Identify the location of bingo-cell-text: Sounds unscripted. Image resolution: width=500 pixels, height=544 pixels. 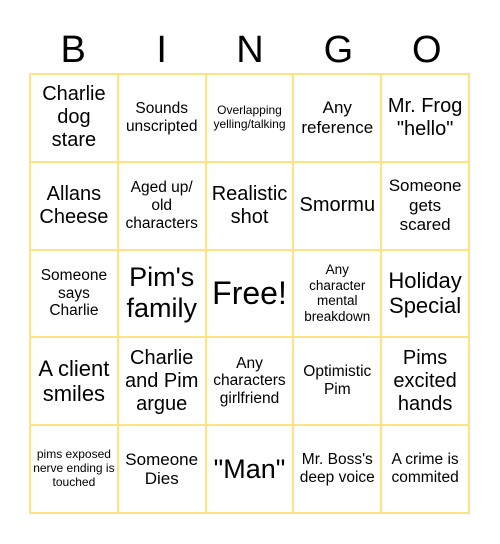
(161, 117).